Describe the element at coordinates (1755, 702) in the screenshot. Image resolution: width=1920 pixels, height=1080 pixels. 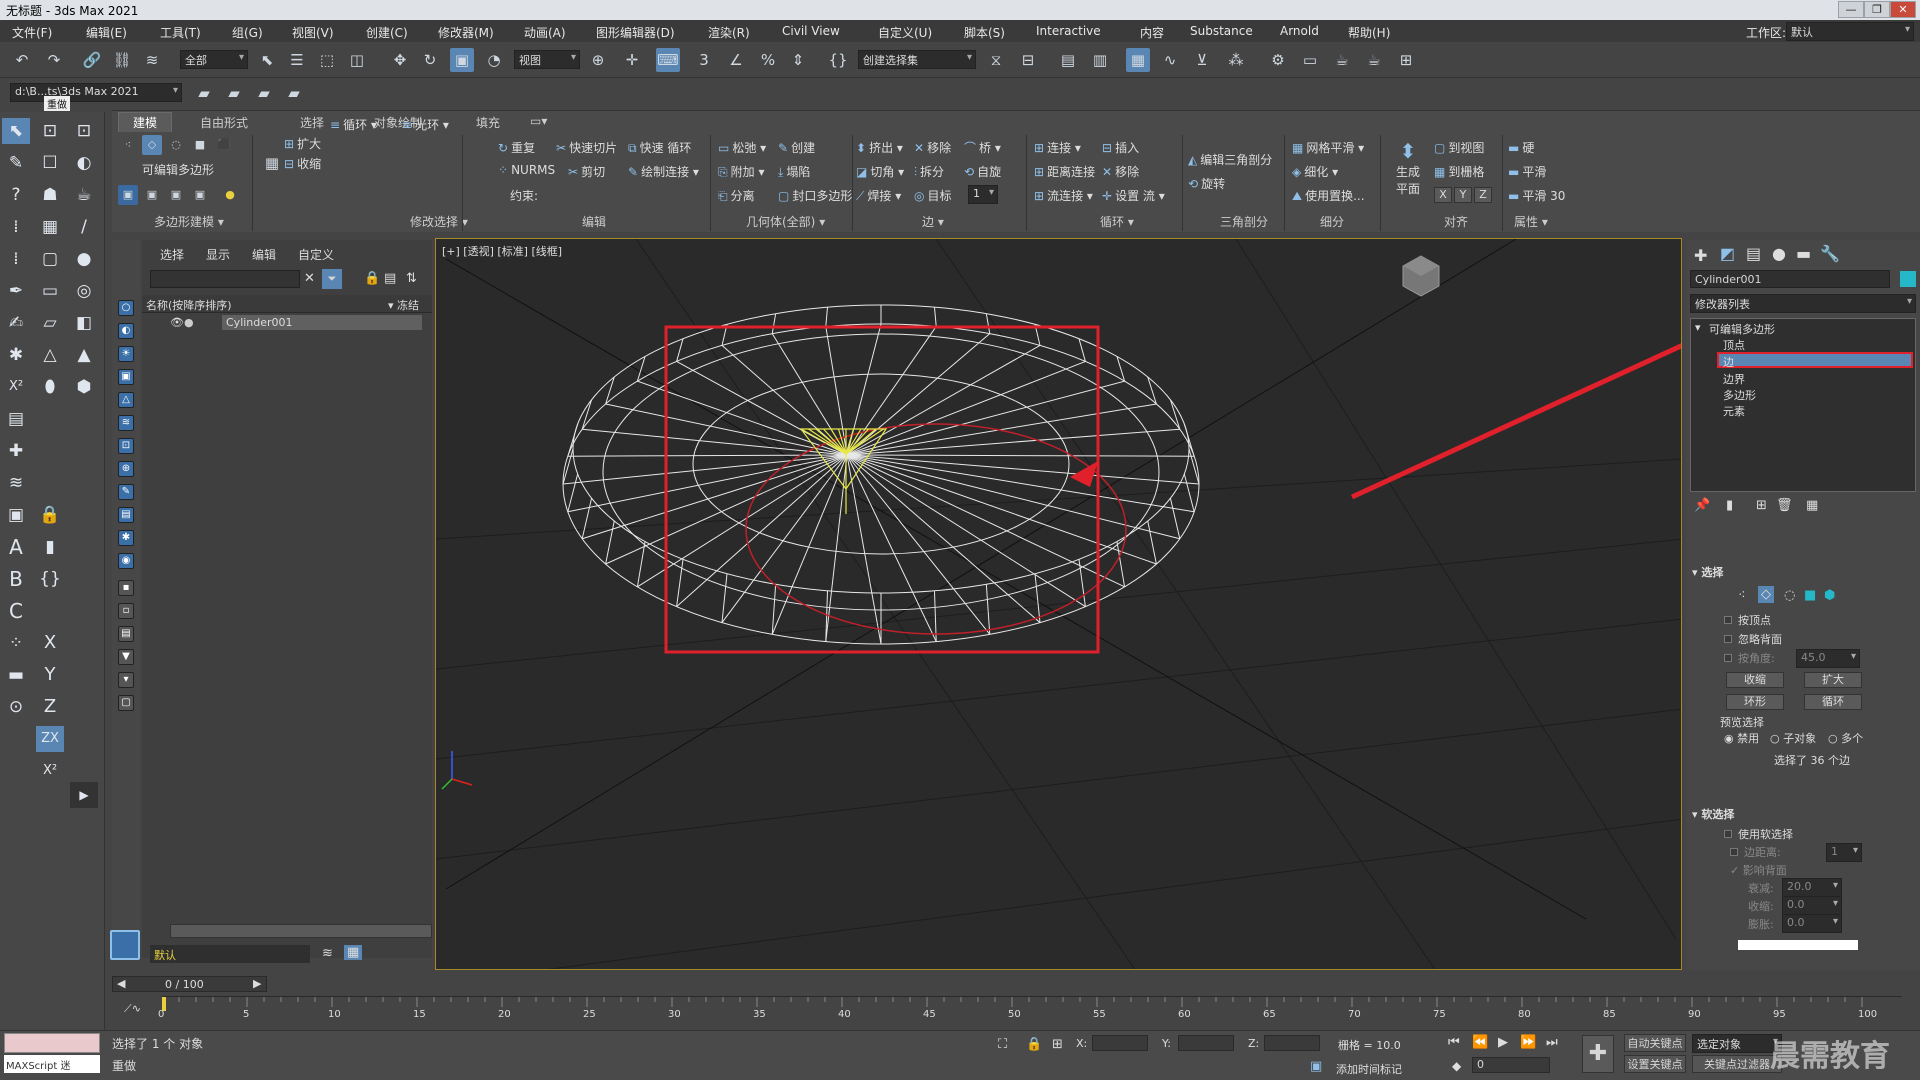
I see `ring-button: 环形` at that location.